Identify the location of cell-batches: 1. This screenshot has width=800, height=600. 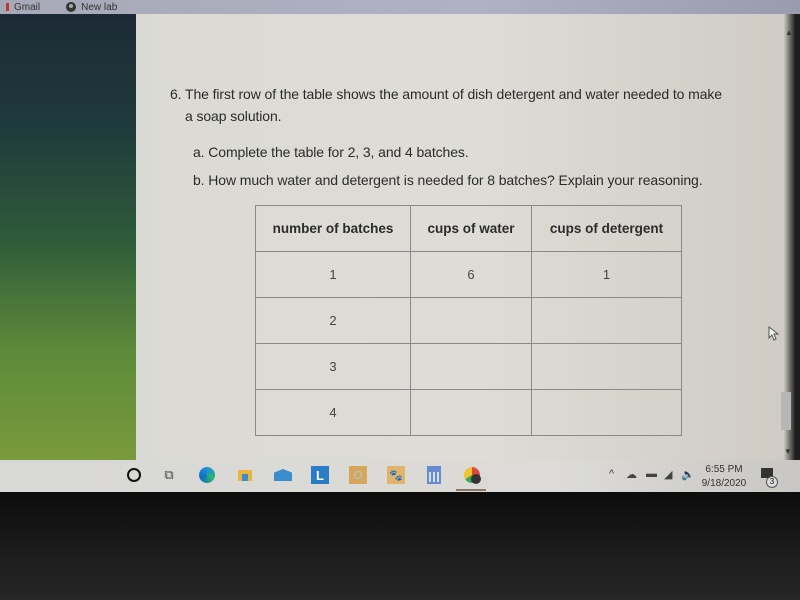
(333, 274).